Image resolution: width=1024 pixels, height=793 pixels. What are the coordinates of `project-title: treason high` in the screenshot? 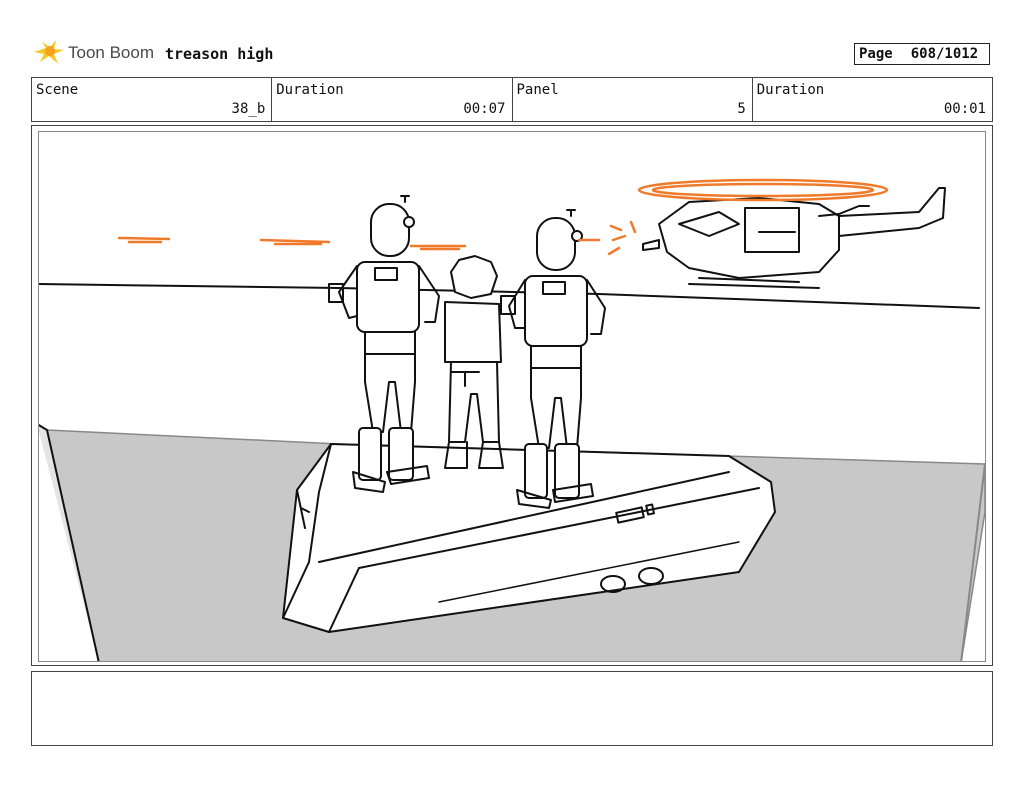 It's located at (219, 54).